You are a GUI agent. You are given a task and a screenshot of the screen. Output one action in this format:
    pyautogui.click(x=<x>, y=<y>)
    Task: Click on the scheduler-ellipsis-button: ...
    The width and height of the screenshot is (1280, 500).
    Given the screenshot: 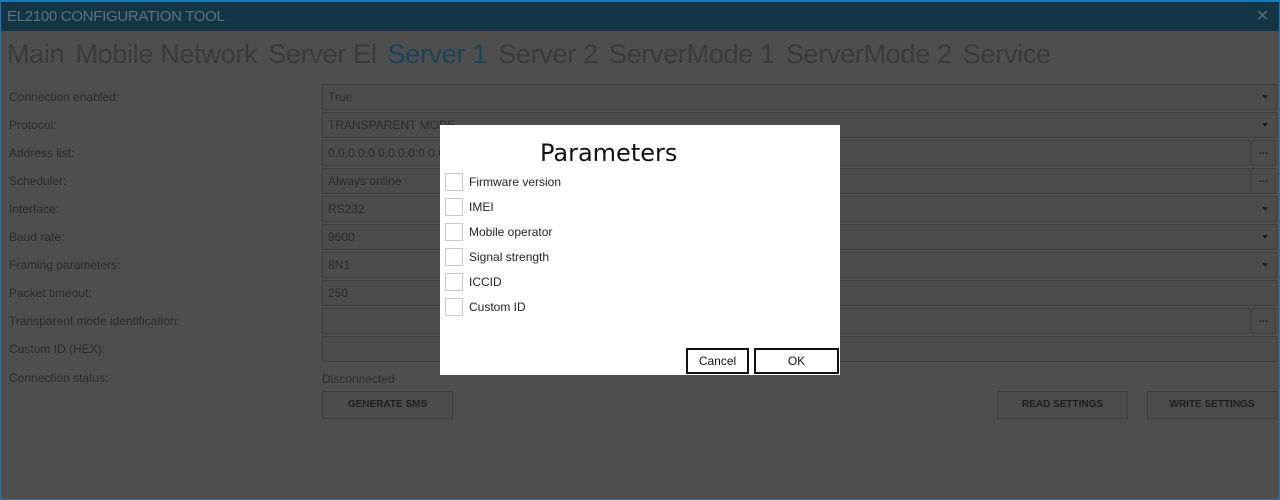 What is the action you would take?
    pyautogui.click(x=1263, y=181)
    